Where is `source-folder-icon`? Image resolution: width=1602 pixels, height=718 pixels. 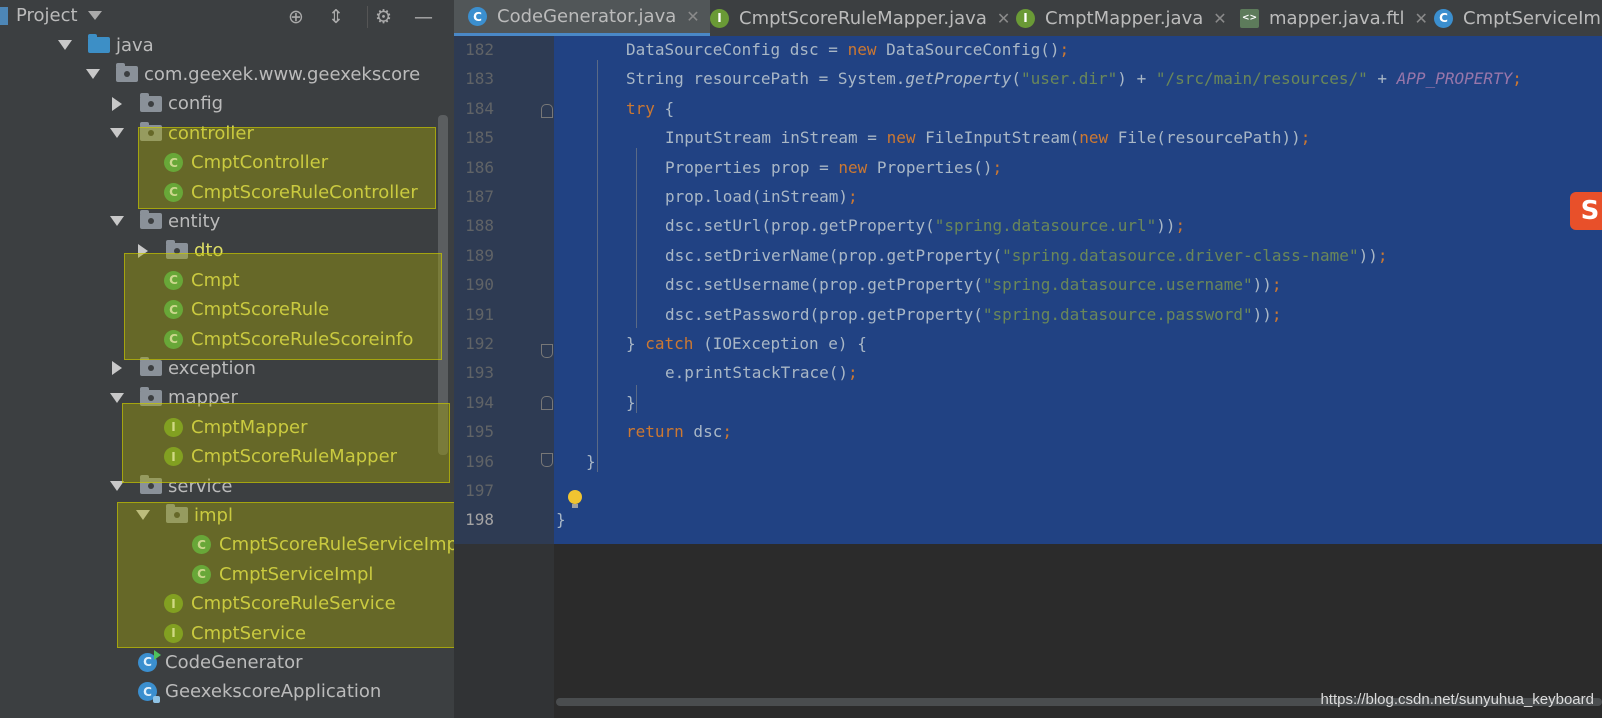 source-folder-icon is located at coordinates (99, 43).